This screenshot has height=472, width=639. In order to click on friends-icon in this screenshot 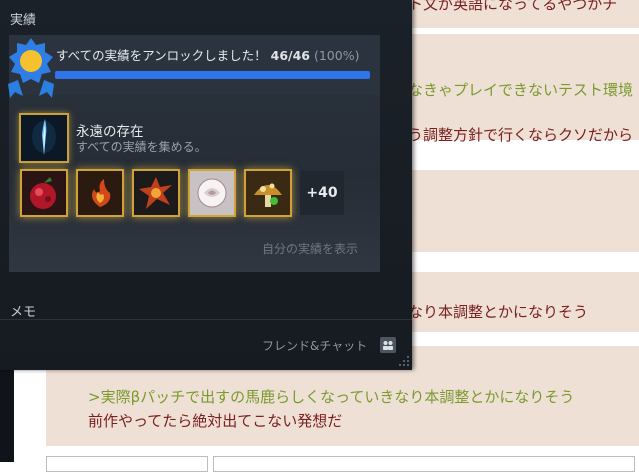, I will do `click(388, 345)`.